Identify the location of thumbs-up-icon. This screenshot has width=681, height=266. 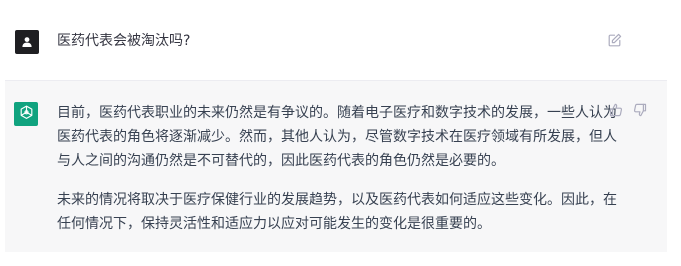
(616, 111).